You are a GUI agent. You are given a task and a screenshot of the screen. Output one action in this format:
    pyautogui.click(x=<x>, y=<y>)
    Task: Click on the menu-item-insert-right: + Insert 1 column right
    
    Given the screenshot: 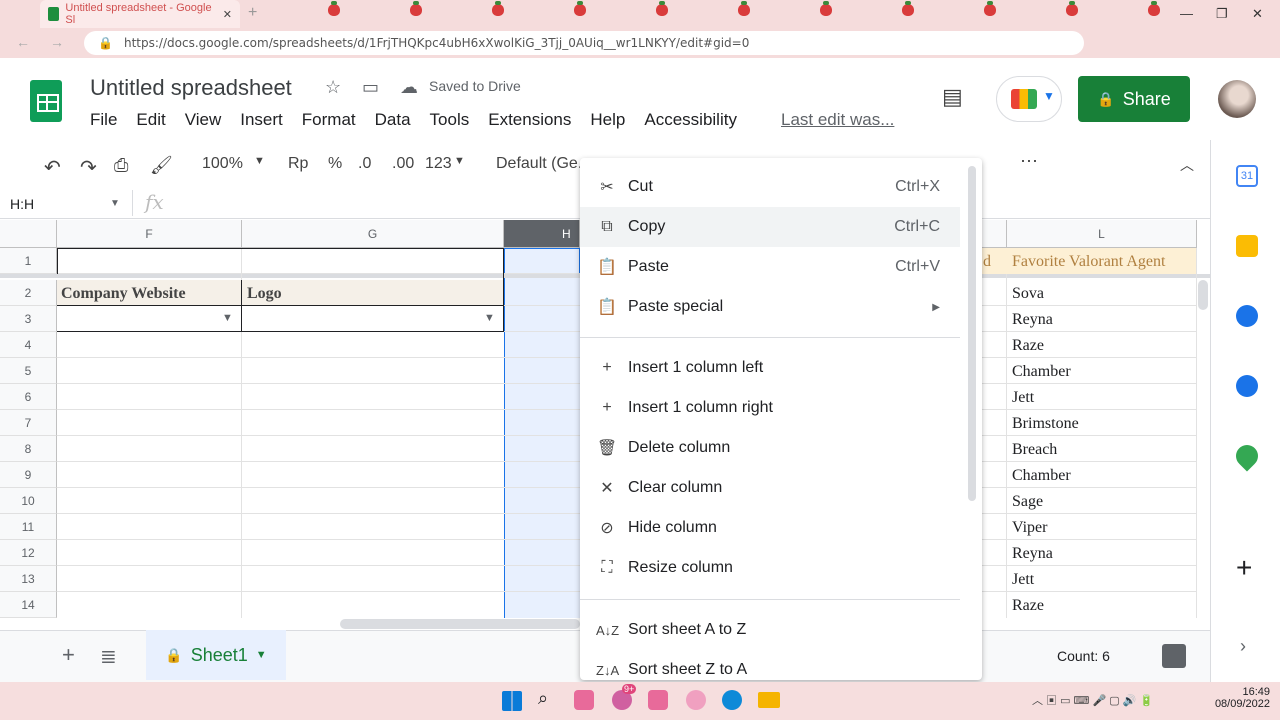 What is the action you would take?
    pyautogui.click(x=770, y=408)
    